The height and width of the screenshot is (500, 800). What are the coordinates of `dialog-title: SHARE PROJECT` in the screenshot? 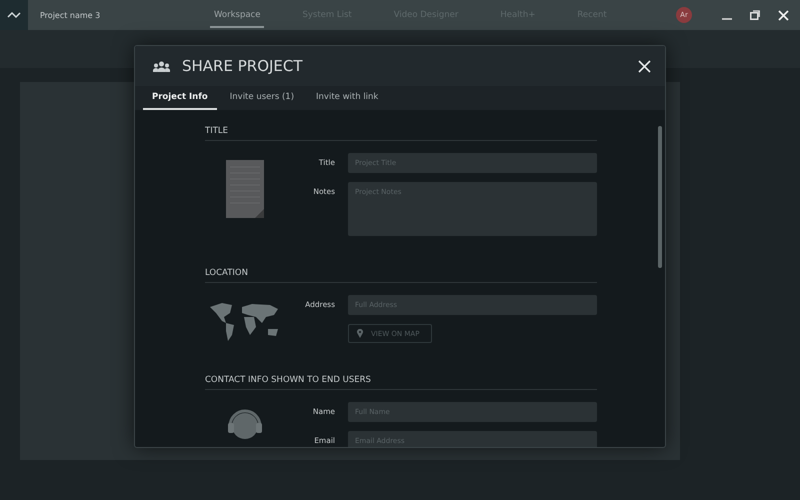 It's located at (243, 66).